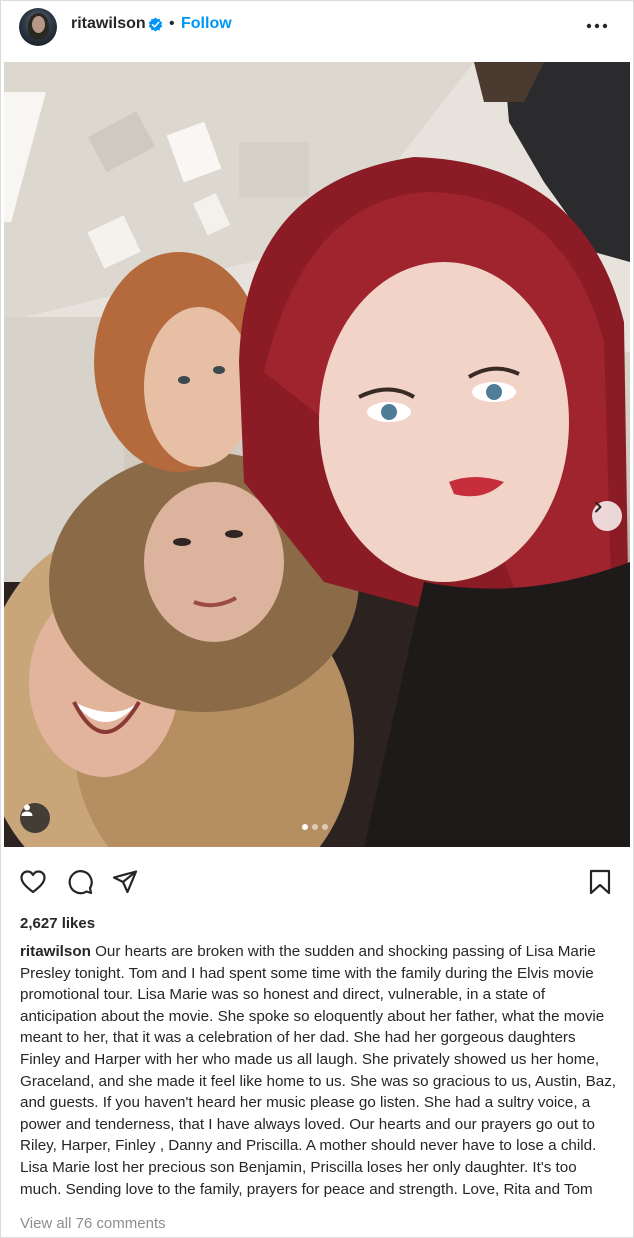  What do you see at coordinates (597, 26) in the screenshot?
I see `more-options-icon` at bounding box center [597, 26].